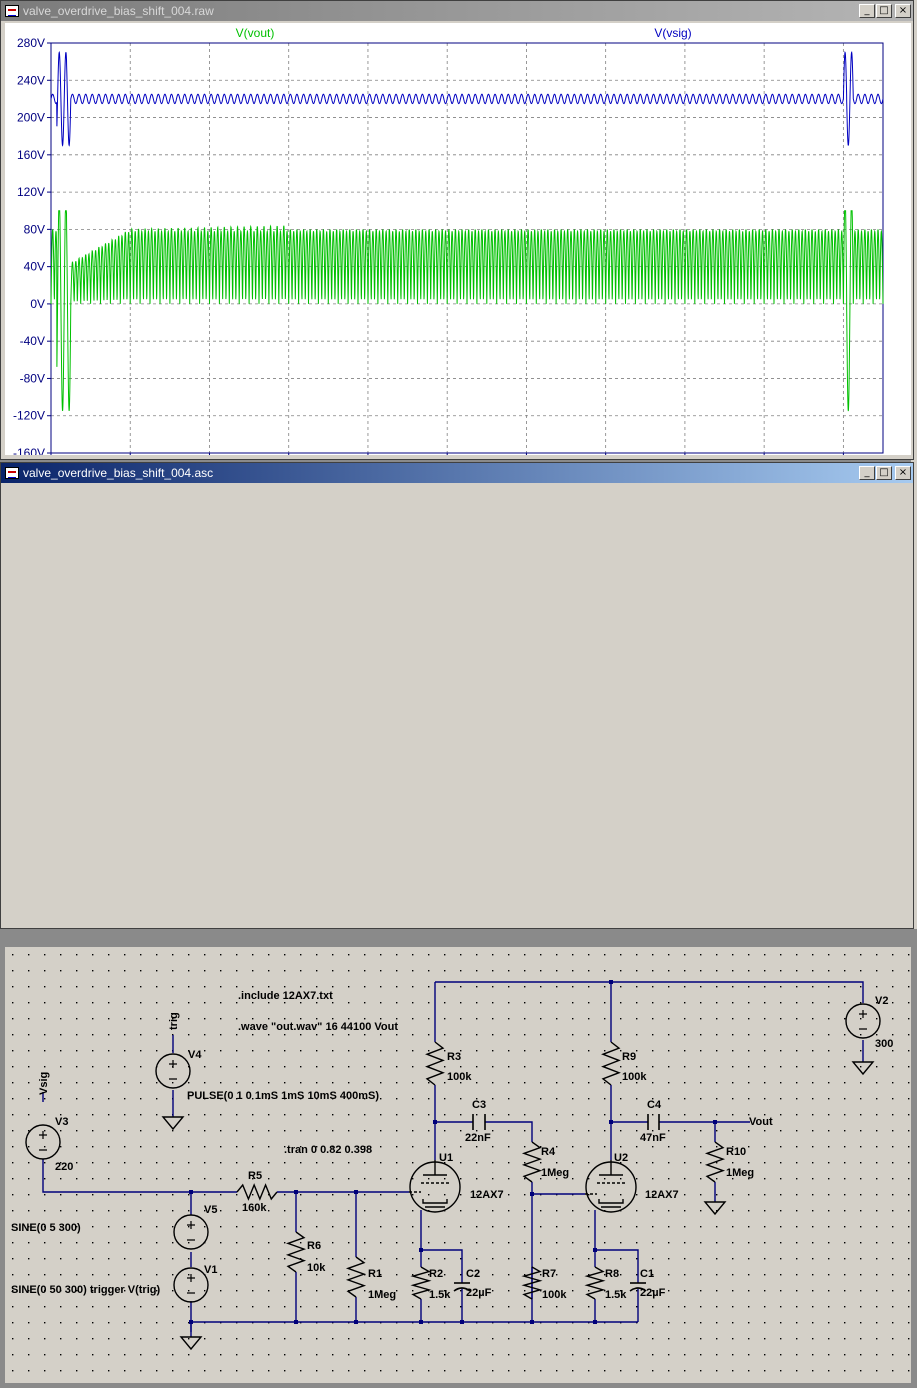 The image size is (917, 1388). Describe the element at coordinates (85, 1290) in the screenshot. I see `v1-value: SINE(0 50 300) trigger V(trig)` at that location.